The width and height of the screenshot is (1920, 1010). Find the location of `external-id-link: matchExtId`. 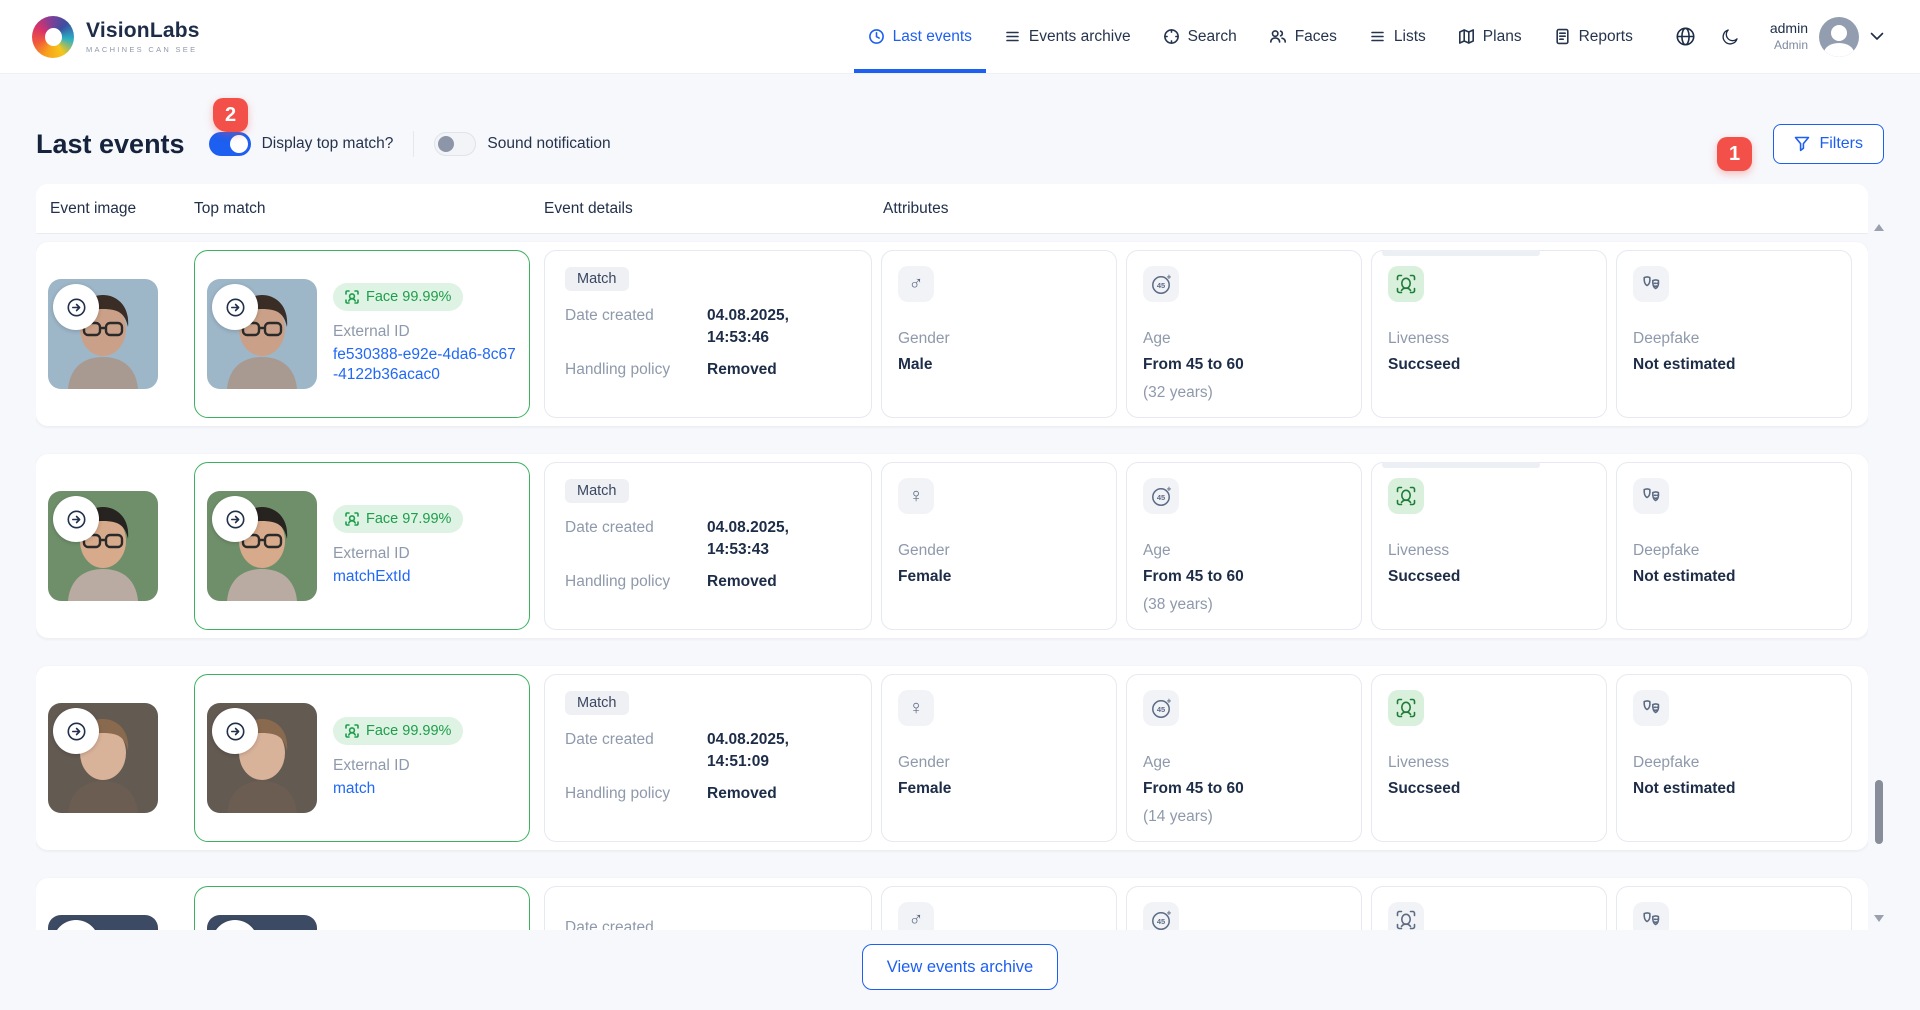

external-id-link: matchExtId is located at coordinates (398, 577).